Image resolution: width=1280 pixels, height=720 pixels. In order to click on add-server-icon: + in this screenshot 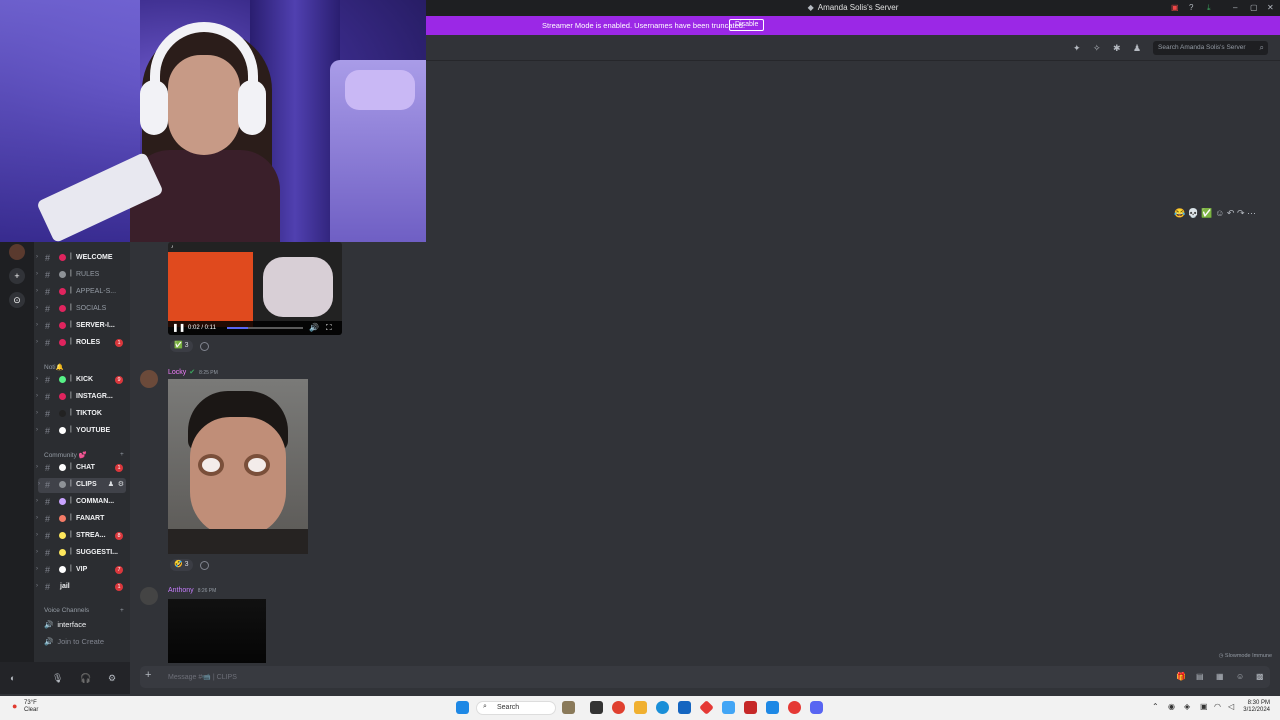, I will do `click(17, 276)`.